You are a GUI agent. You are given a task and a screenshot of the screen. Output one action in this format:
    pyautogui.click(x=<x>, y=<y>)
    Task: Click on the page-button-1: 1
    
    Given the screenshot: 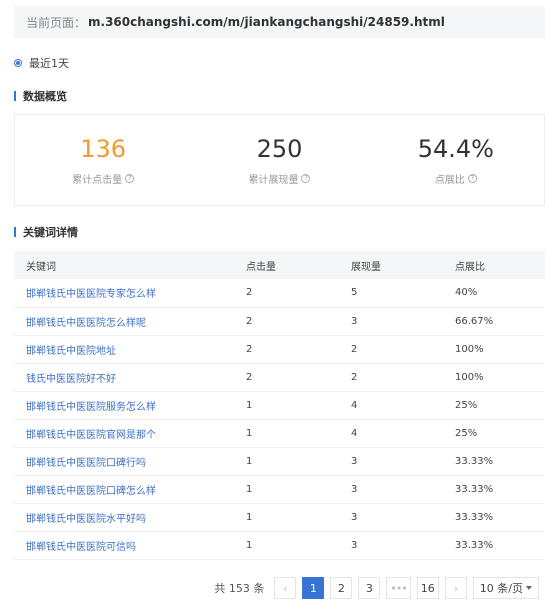 What is the action you would take?
    pyautogui.click(x=313, y=588)
    